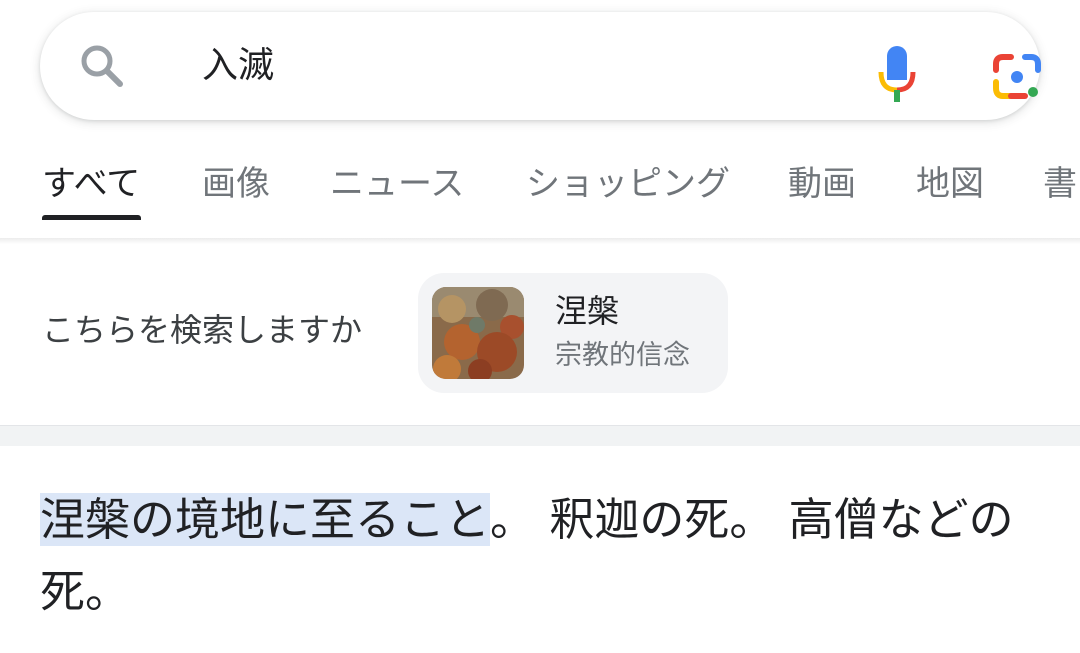  I want to click on tab-videos: 動画, so click(822, 184).